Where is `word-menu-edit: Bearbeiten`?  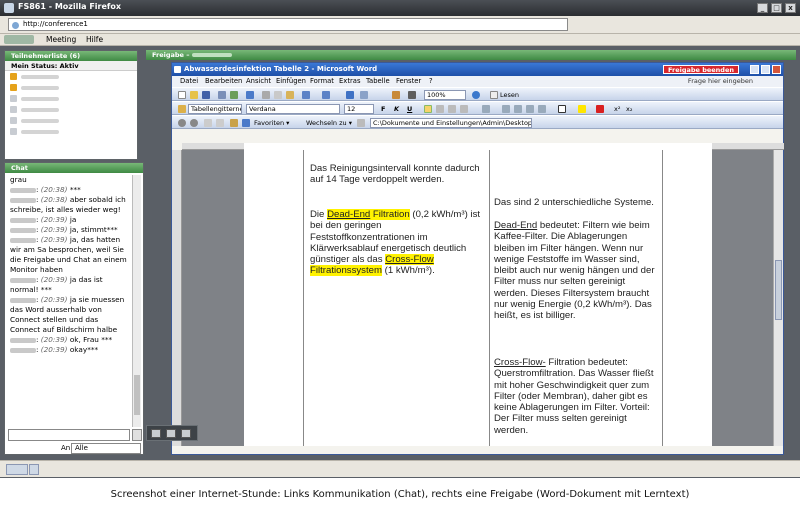
word-menu-edit: Bearbeiten is located at coordinates (223, 81).